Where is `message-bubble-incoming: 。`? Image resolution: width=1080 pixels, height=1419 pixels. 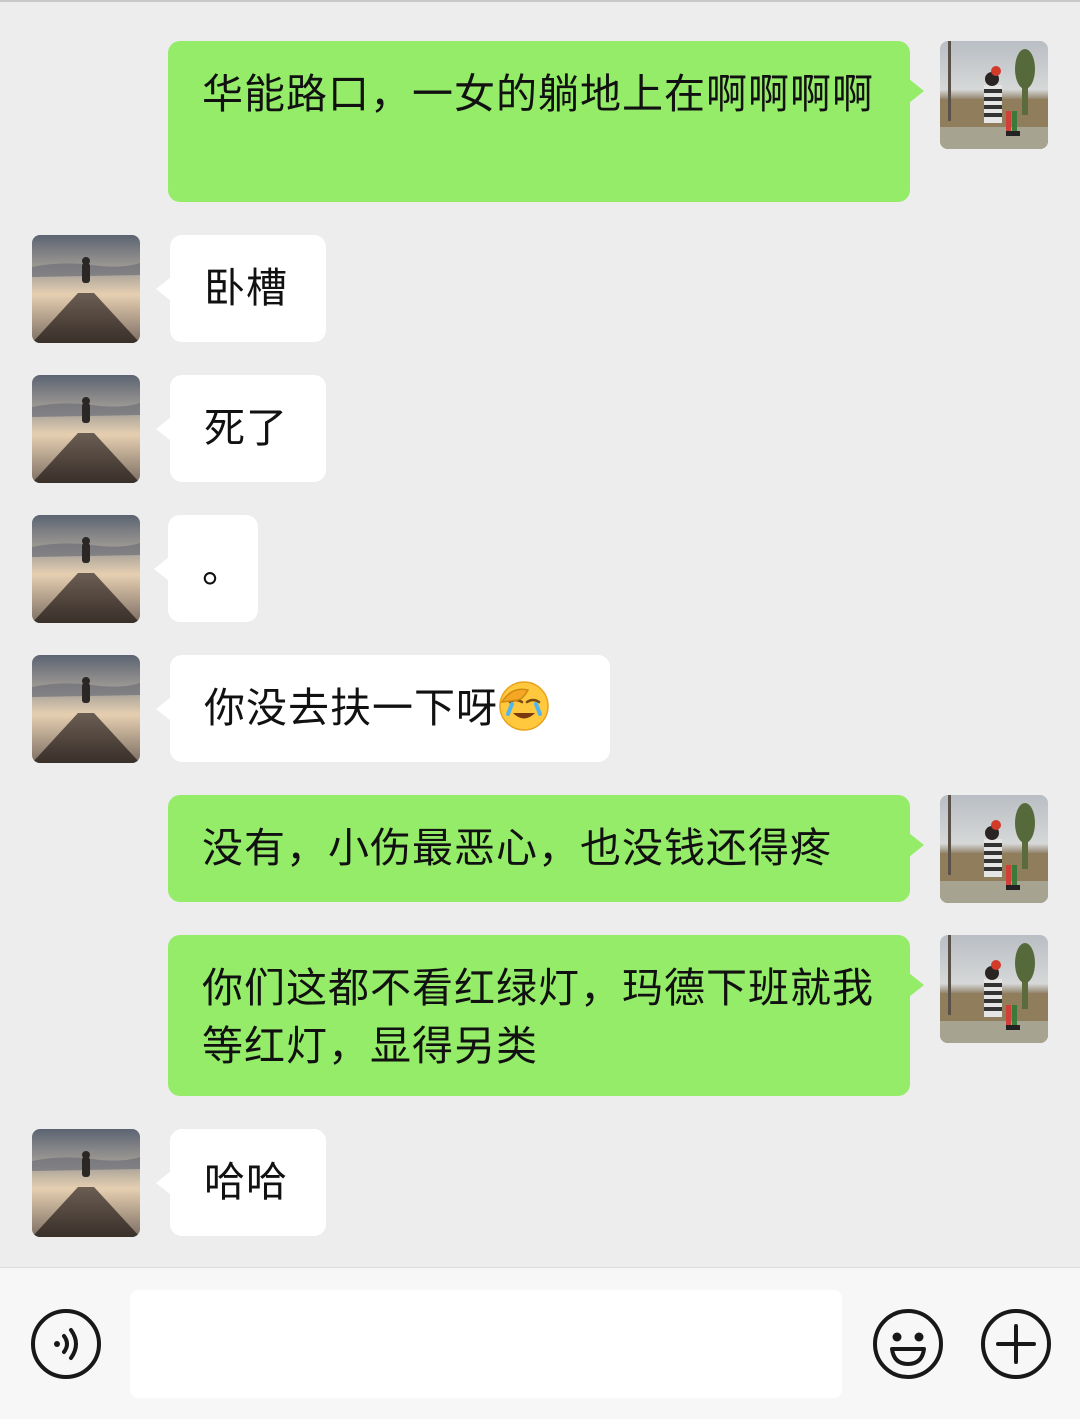
message-bubble-incoming: 。 is located at coordinates (206, 568).